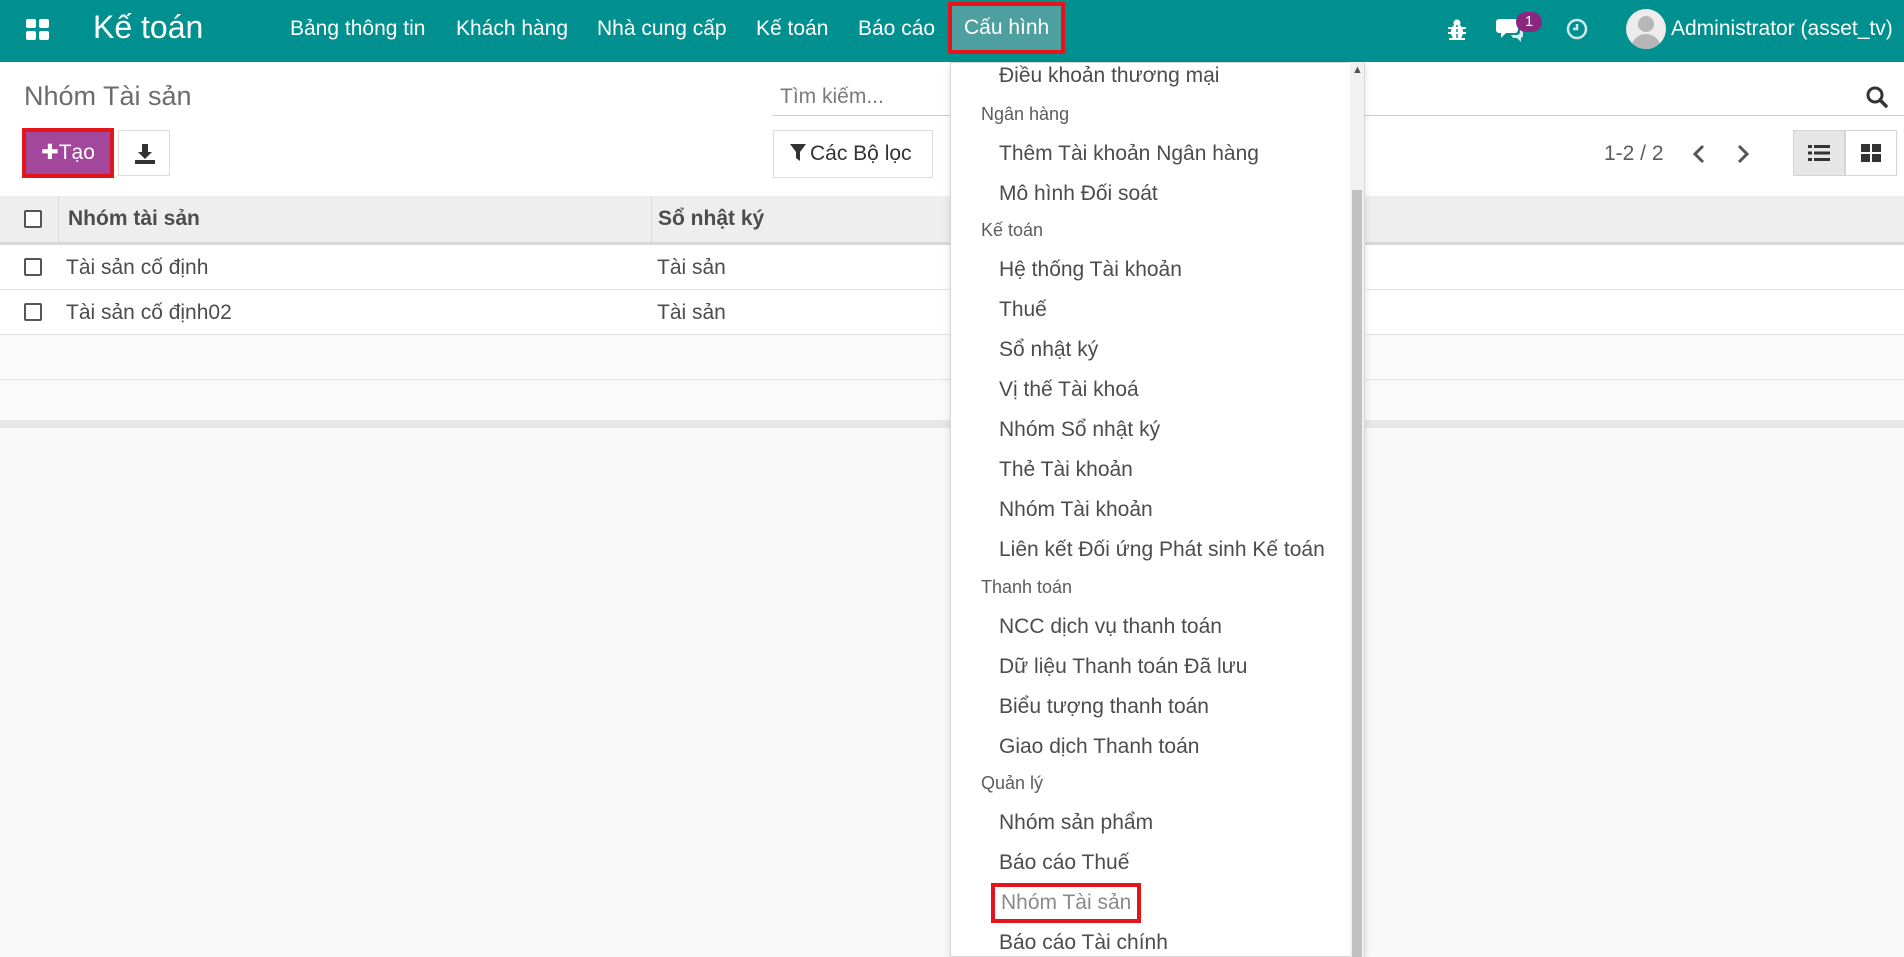  Describe the element at coordinates (896, 29) in the screenshot. I see `menu-reporting: Báo cáo` at that location.